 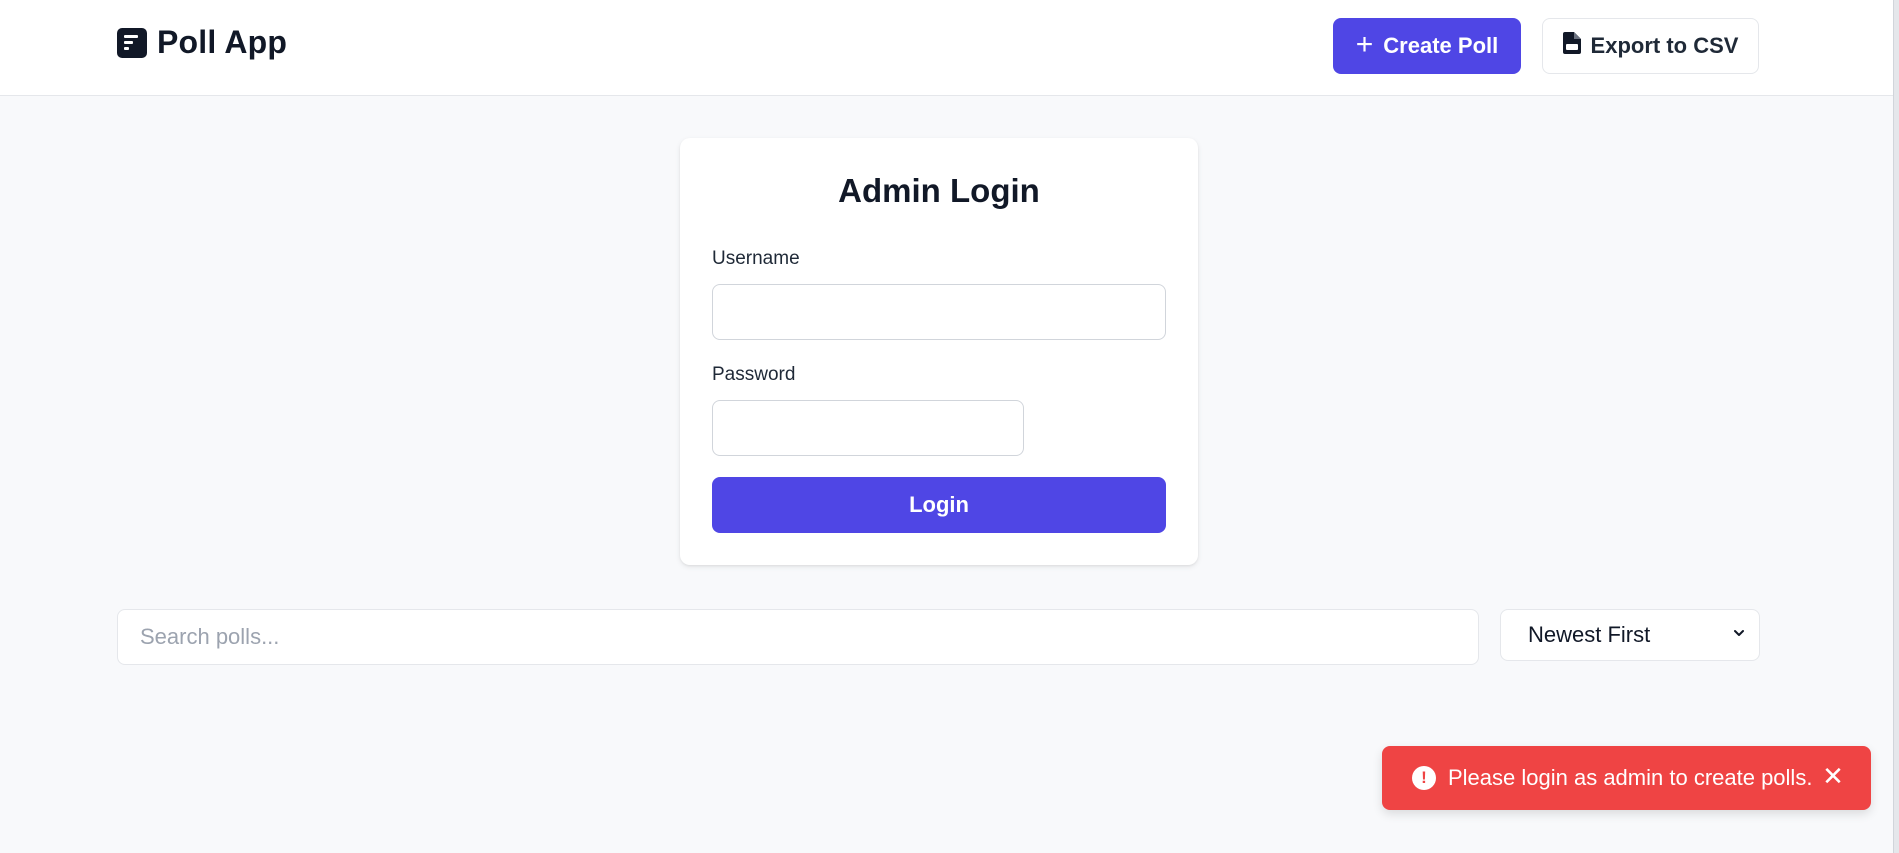 I want to click on username-label: Username, so click(x=756, y=258).